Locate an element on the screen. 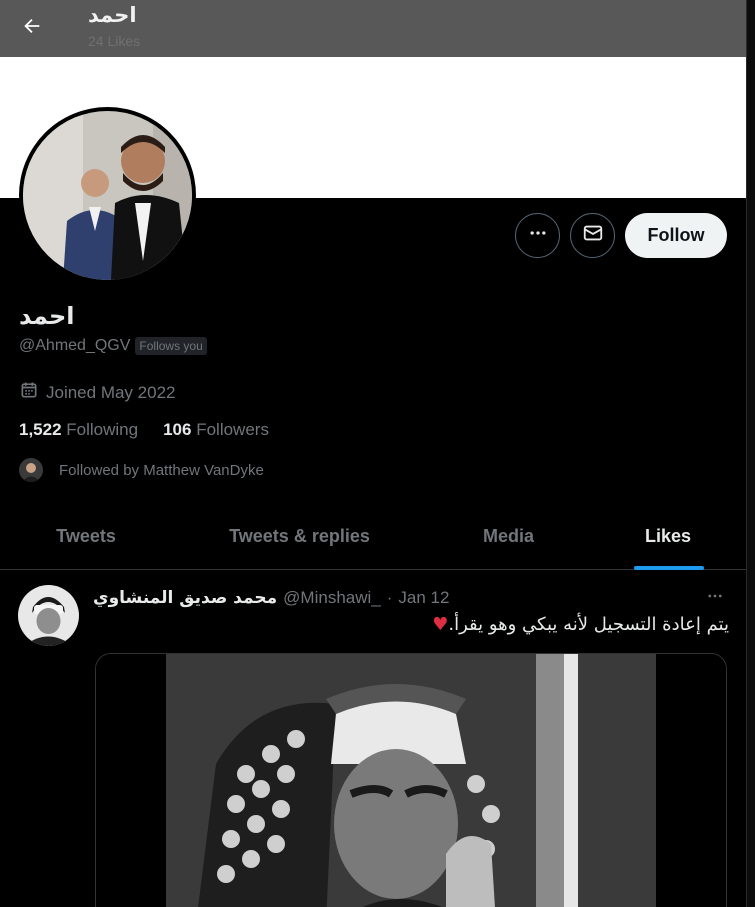 Image resolution: width=755 pixels, height=907 pixels. tweet-text: يتم إعادة التسجيل لأنه يبكي وهو يقرأ.♥ is located at coordinates (580, 624).